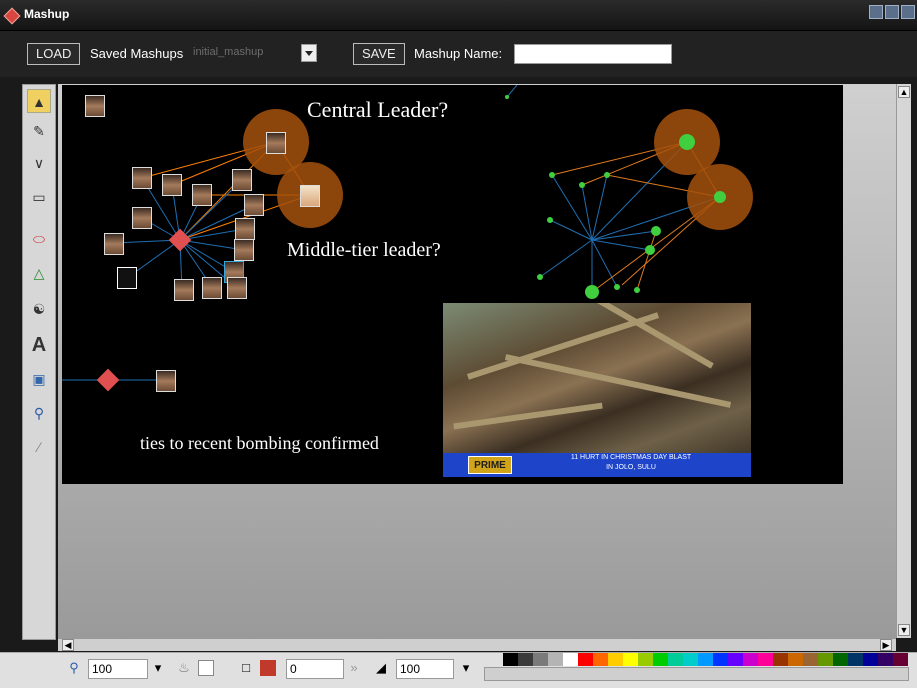 The height and width of the screenshot is (688, 917). I want to click on vector-pen-icon: ∨, so click(39, 163).